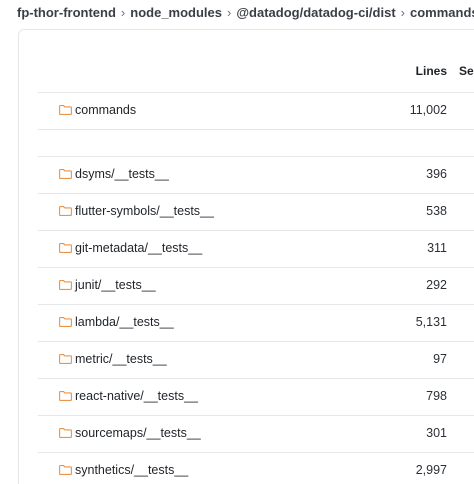 The width and height of the screenshot is (474, 484). I want to click on folder-name: git-metadata/__tests__, so click(138, 248).